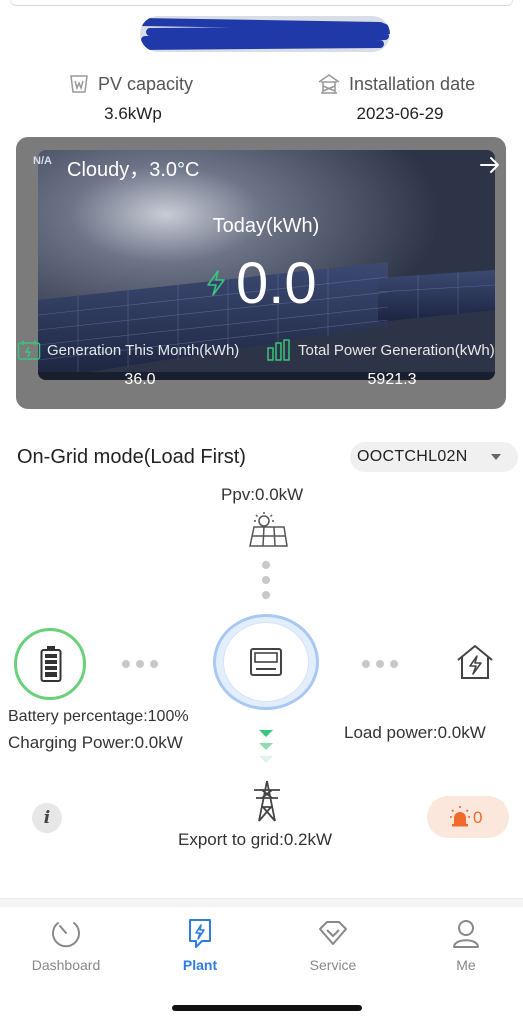 This screenshot has width=523, height=1024. I want to click on diamond-icon, so click(333, 933).